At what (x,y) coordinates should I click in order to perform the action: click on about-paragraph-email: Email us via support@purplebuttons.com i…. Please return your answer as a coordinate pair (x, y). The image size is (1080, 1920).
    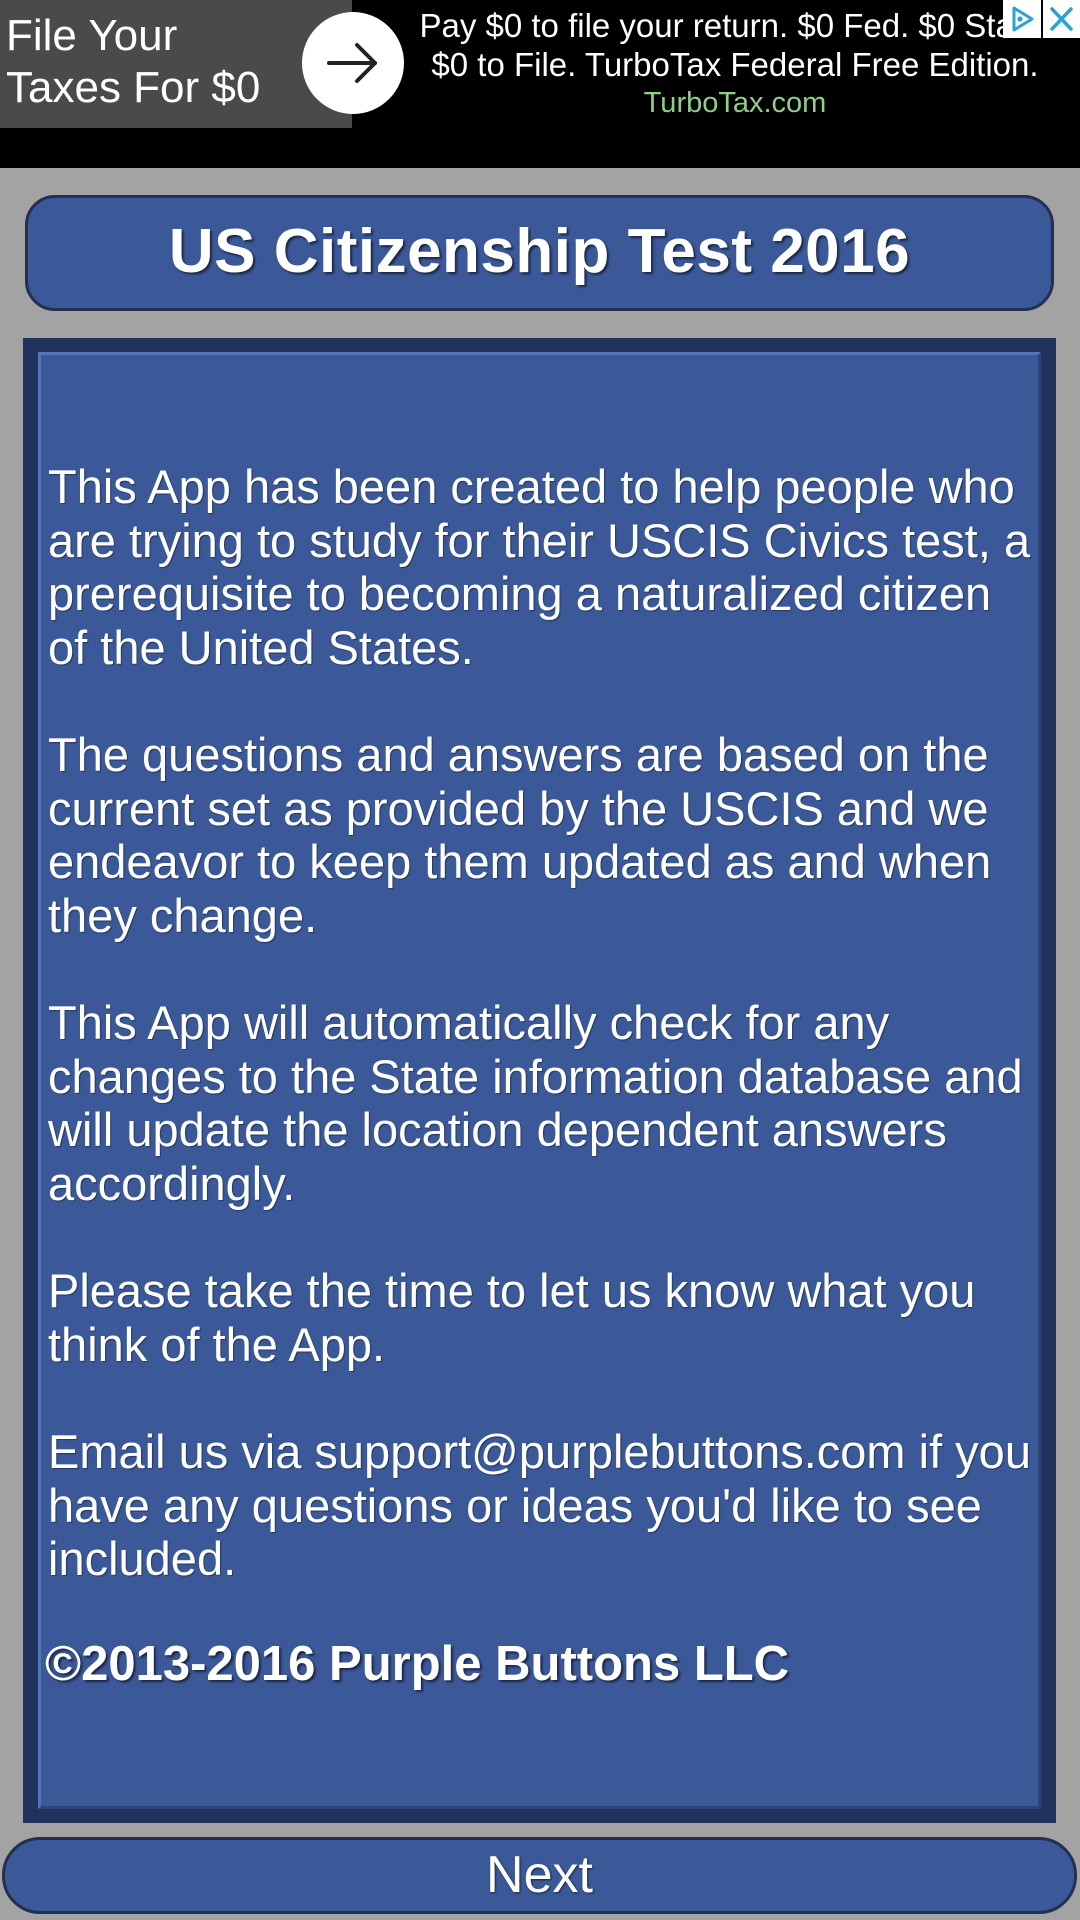
    Looking at the image, I should click on (539, 1505).